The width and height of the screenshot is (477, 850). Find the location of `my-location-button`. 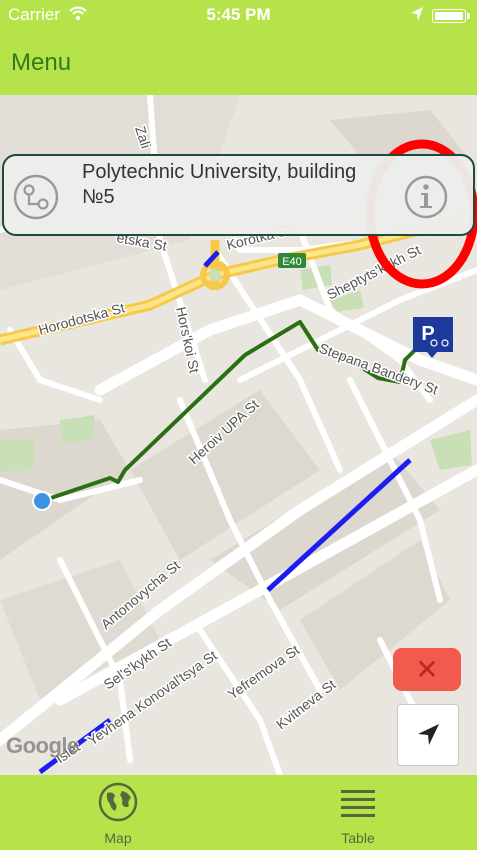

my-location-button is located at coordinates (428, 735).